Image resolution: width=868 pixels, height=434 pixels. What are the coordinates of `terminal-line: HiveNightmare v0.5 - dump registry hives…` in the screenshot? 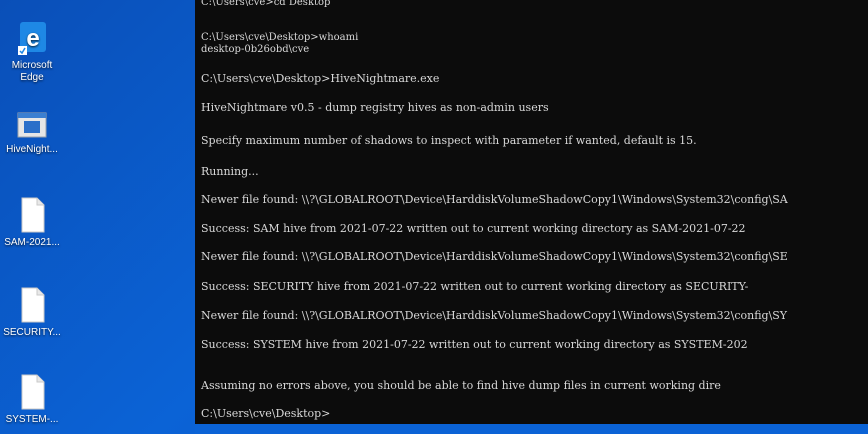 It's located at (375, 107).